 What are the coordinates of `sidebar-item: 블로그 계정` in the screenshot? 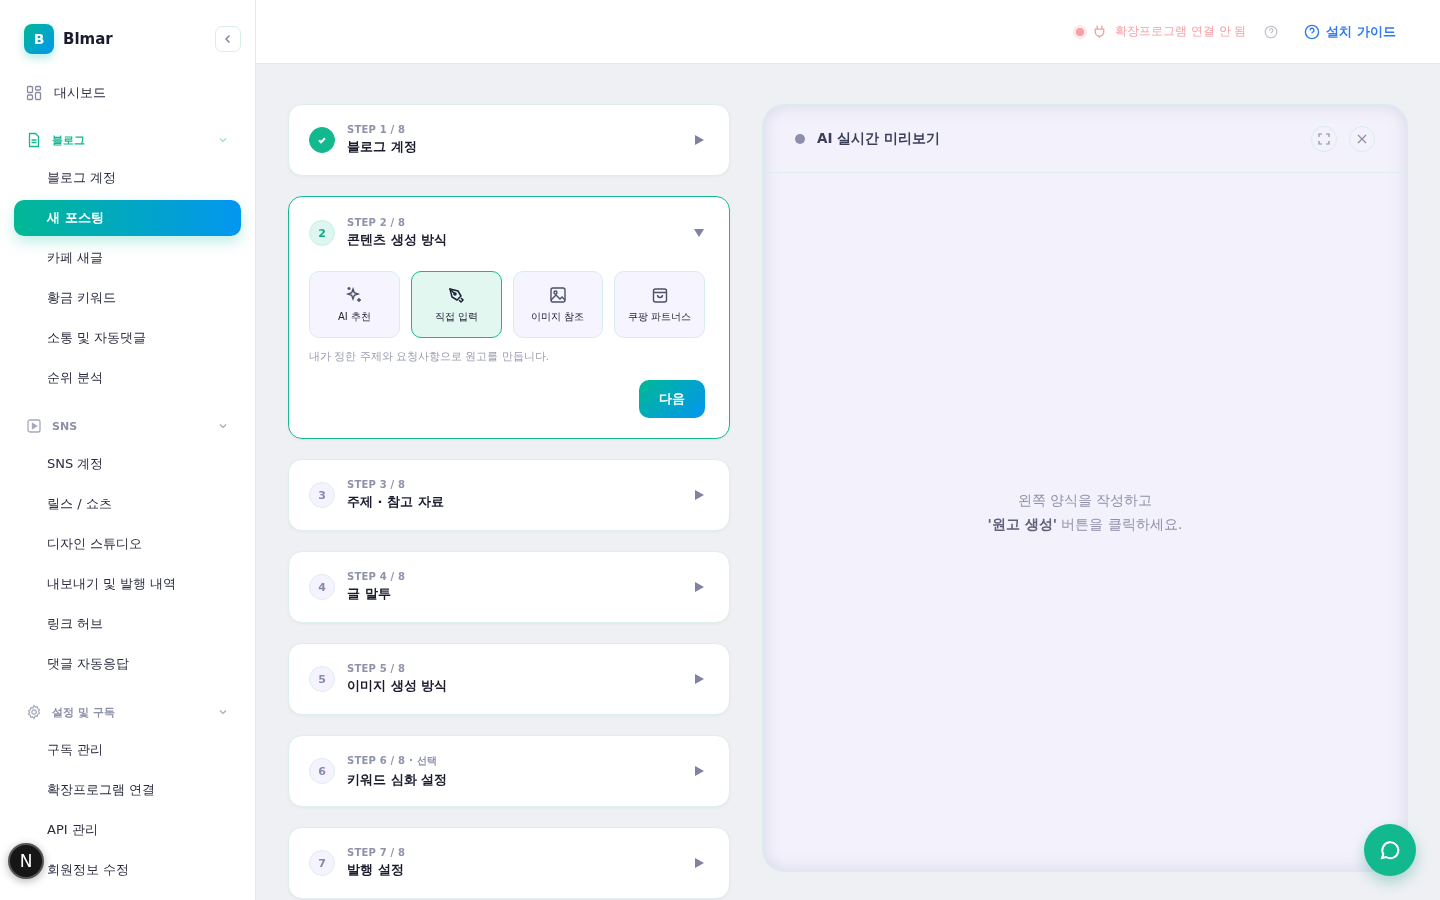 It's located at (82, 178).